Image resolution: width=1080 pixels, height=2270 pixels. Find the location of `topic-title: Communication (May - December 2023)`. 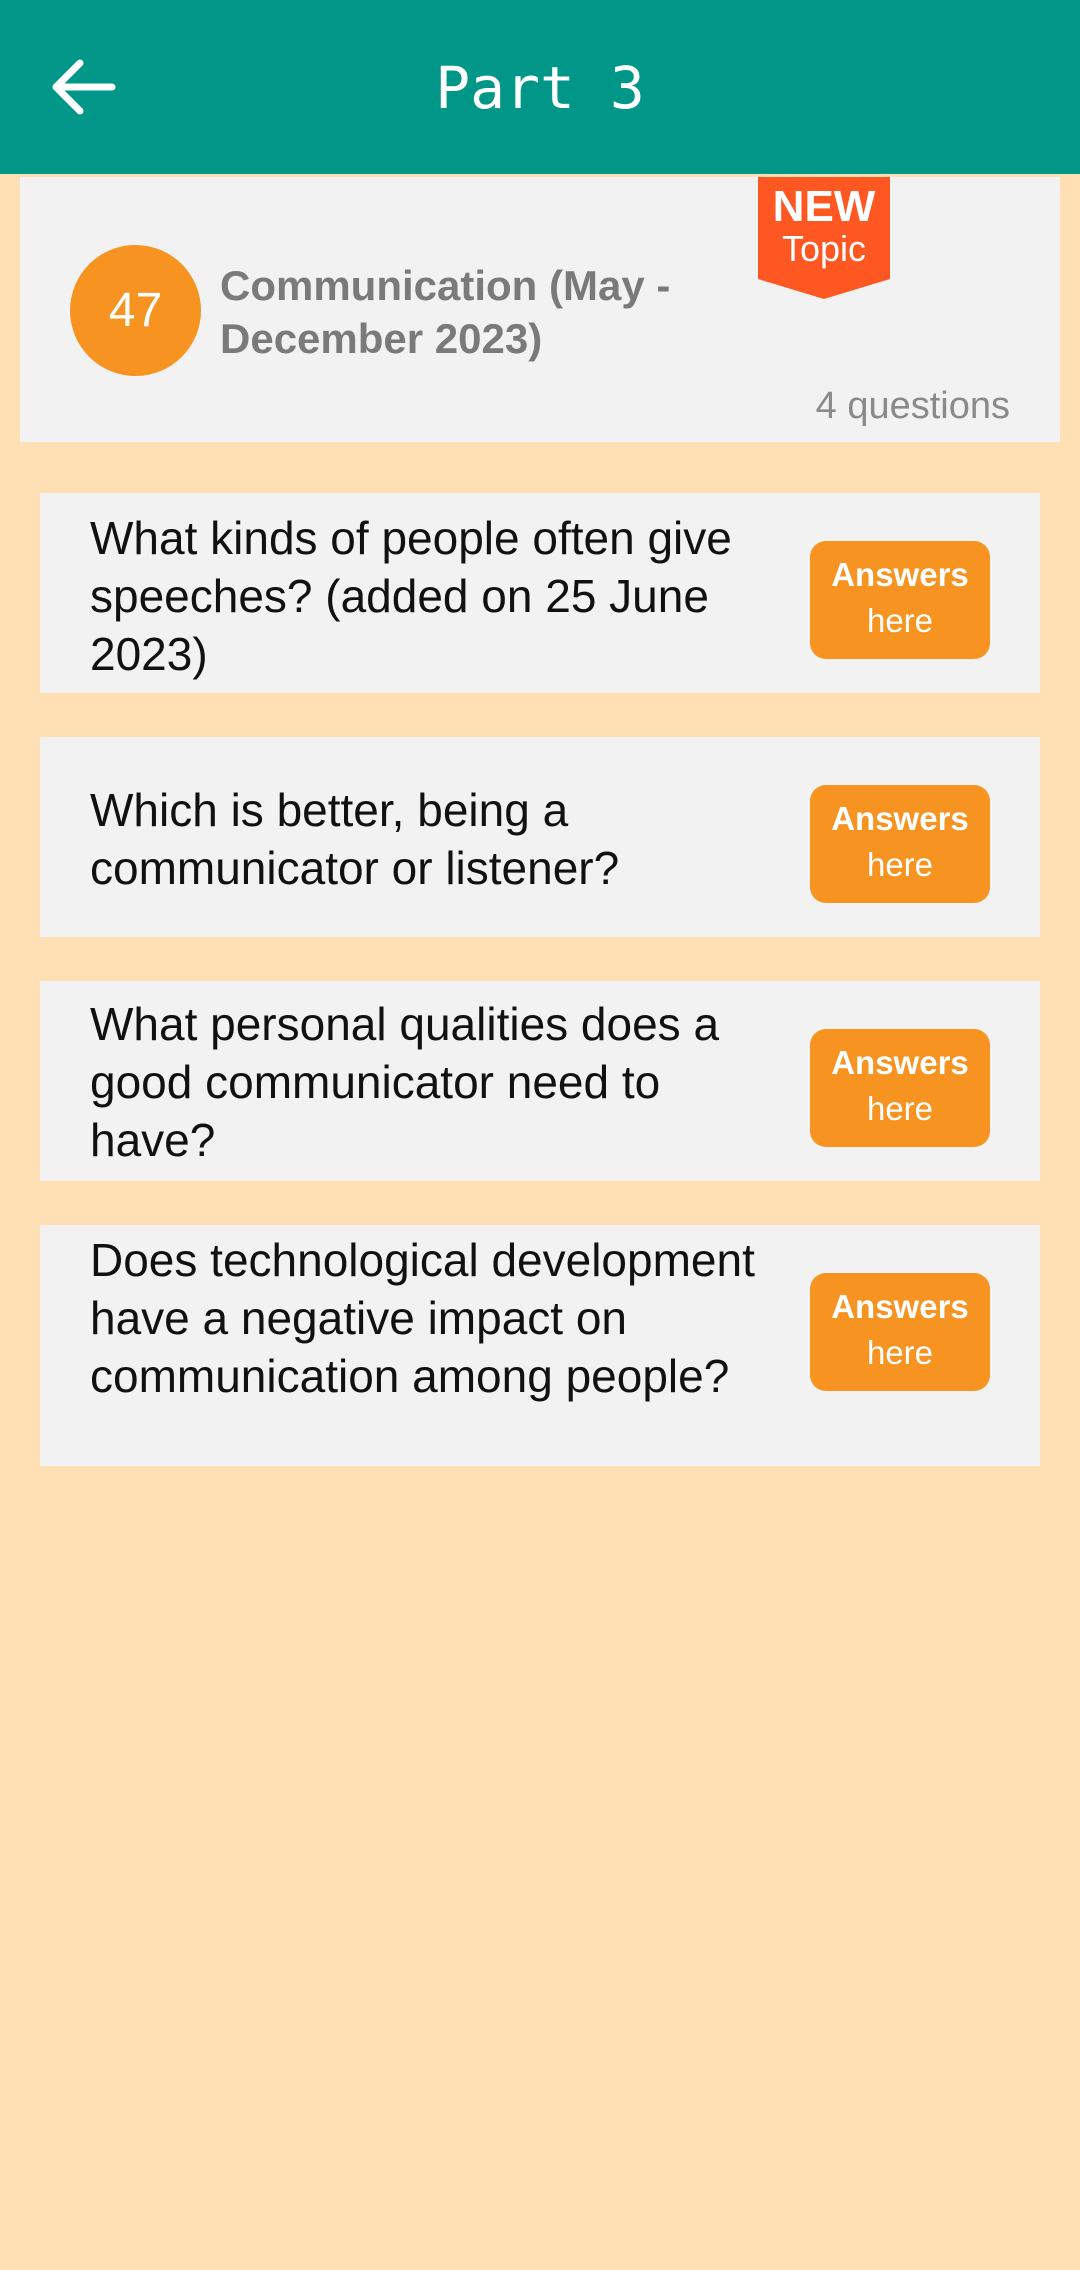

topic-title: Communication (May - December 2023) is located at coordinates (445, 312).